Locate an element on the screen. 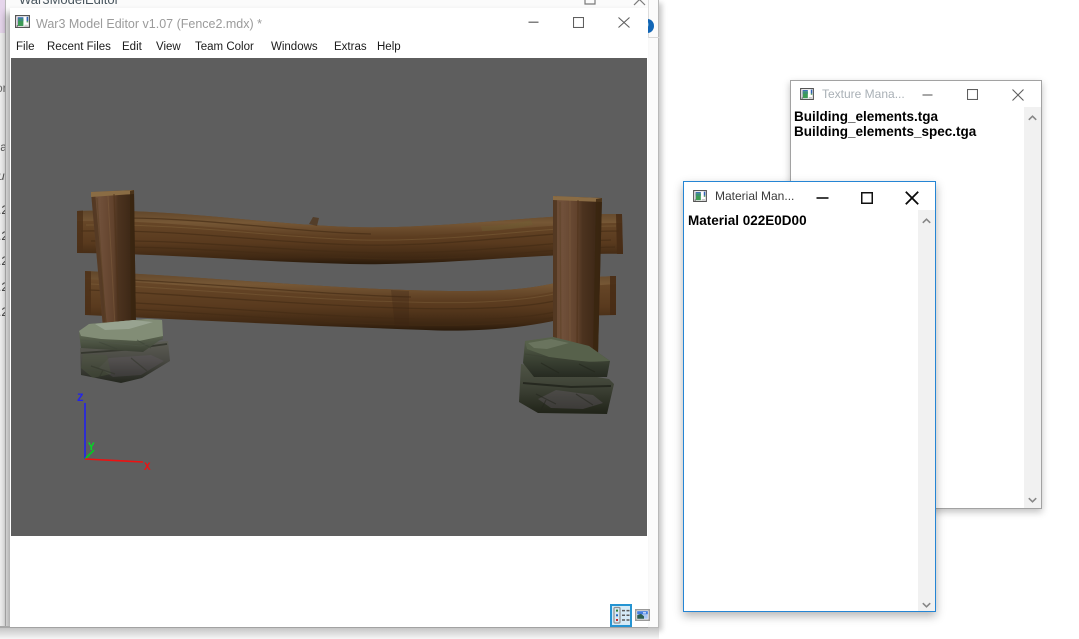 This screenshot has height=639, width=1079. svg-text: Z is located at coordinates (80, 399).